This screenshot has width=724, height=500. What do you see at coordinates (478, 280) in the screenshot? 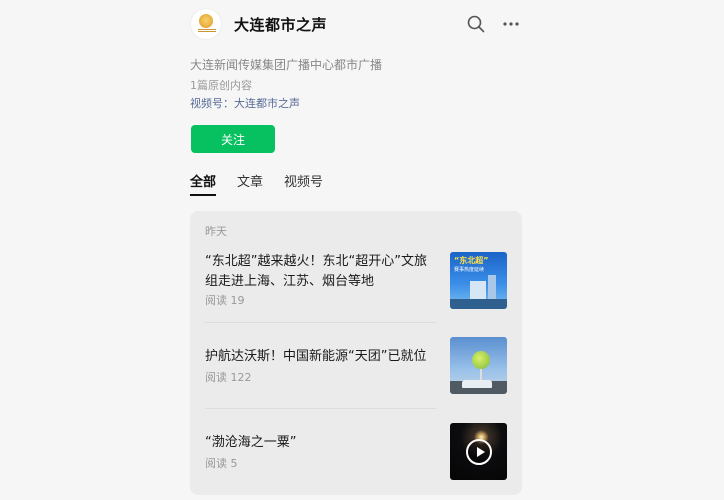
I see `article-thumbnail: “东北超” 赛事热度延续` at bounding box center [478, 280].